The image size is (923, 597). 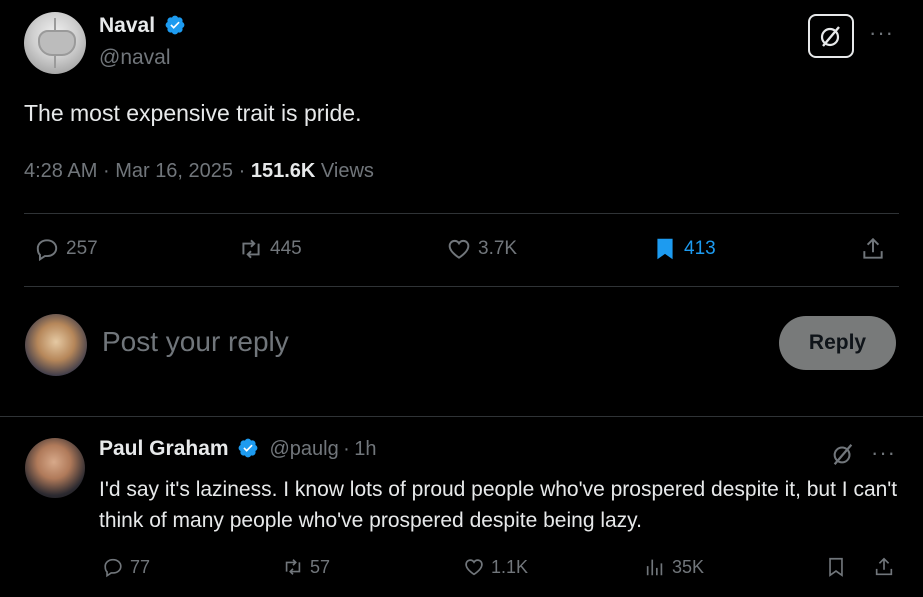 I want to click on bookmark-icon, so click(x=836, y=567).